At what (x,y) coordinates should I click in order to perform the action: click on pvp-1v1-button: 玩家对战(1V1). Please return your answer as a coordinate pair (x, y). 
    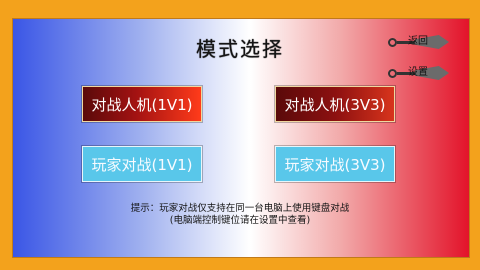
    Looking at the image, I should click on (142, 164).